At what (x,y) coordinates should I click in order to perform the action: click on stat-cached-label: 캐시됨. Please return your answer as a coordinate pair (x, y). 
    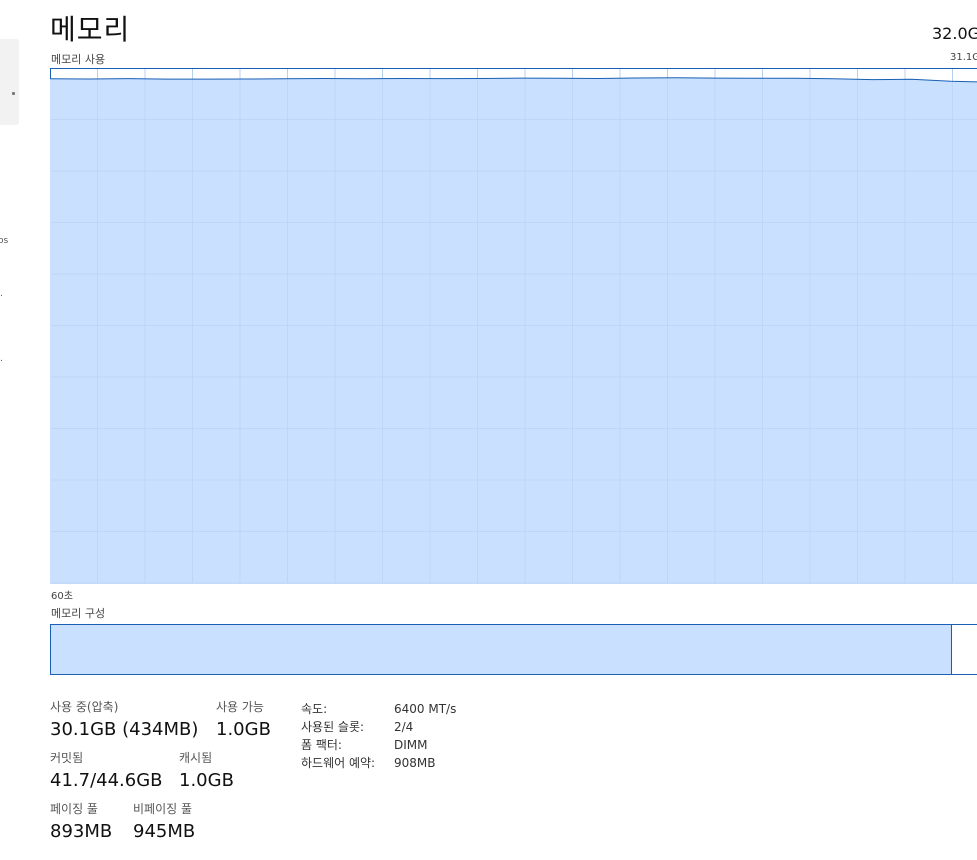
    Looking at the image, I should click on (196, 758).